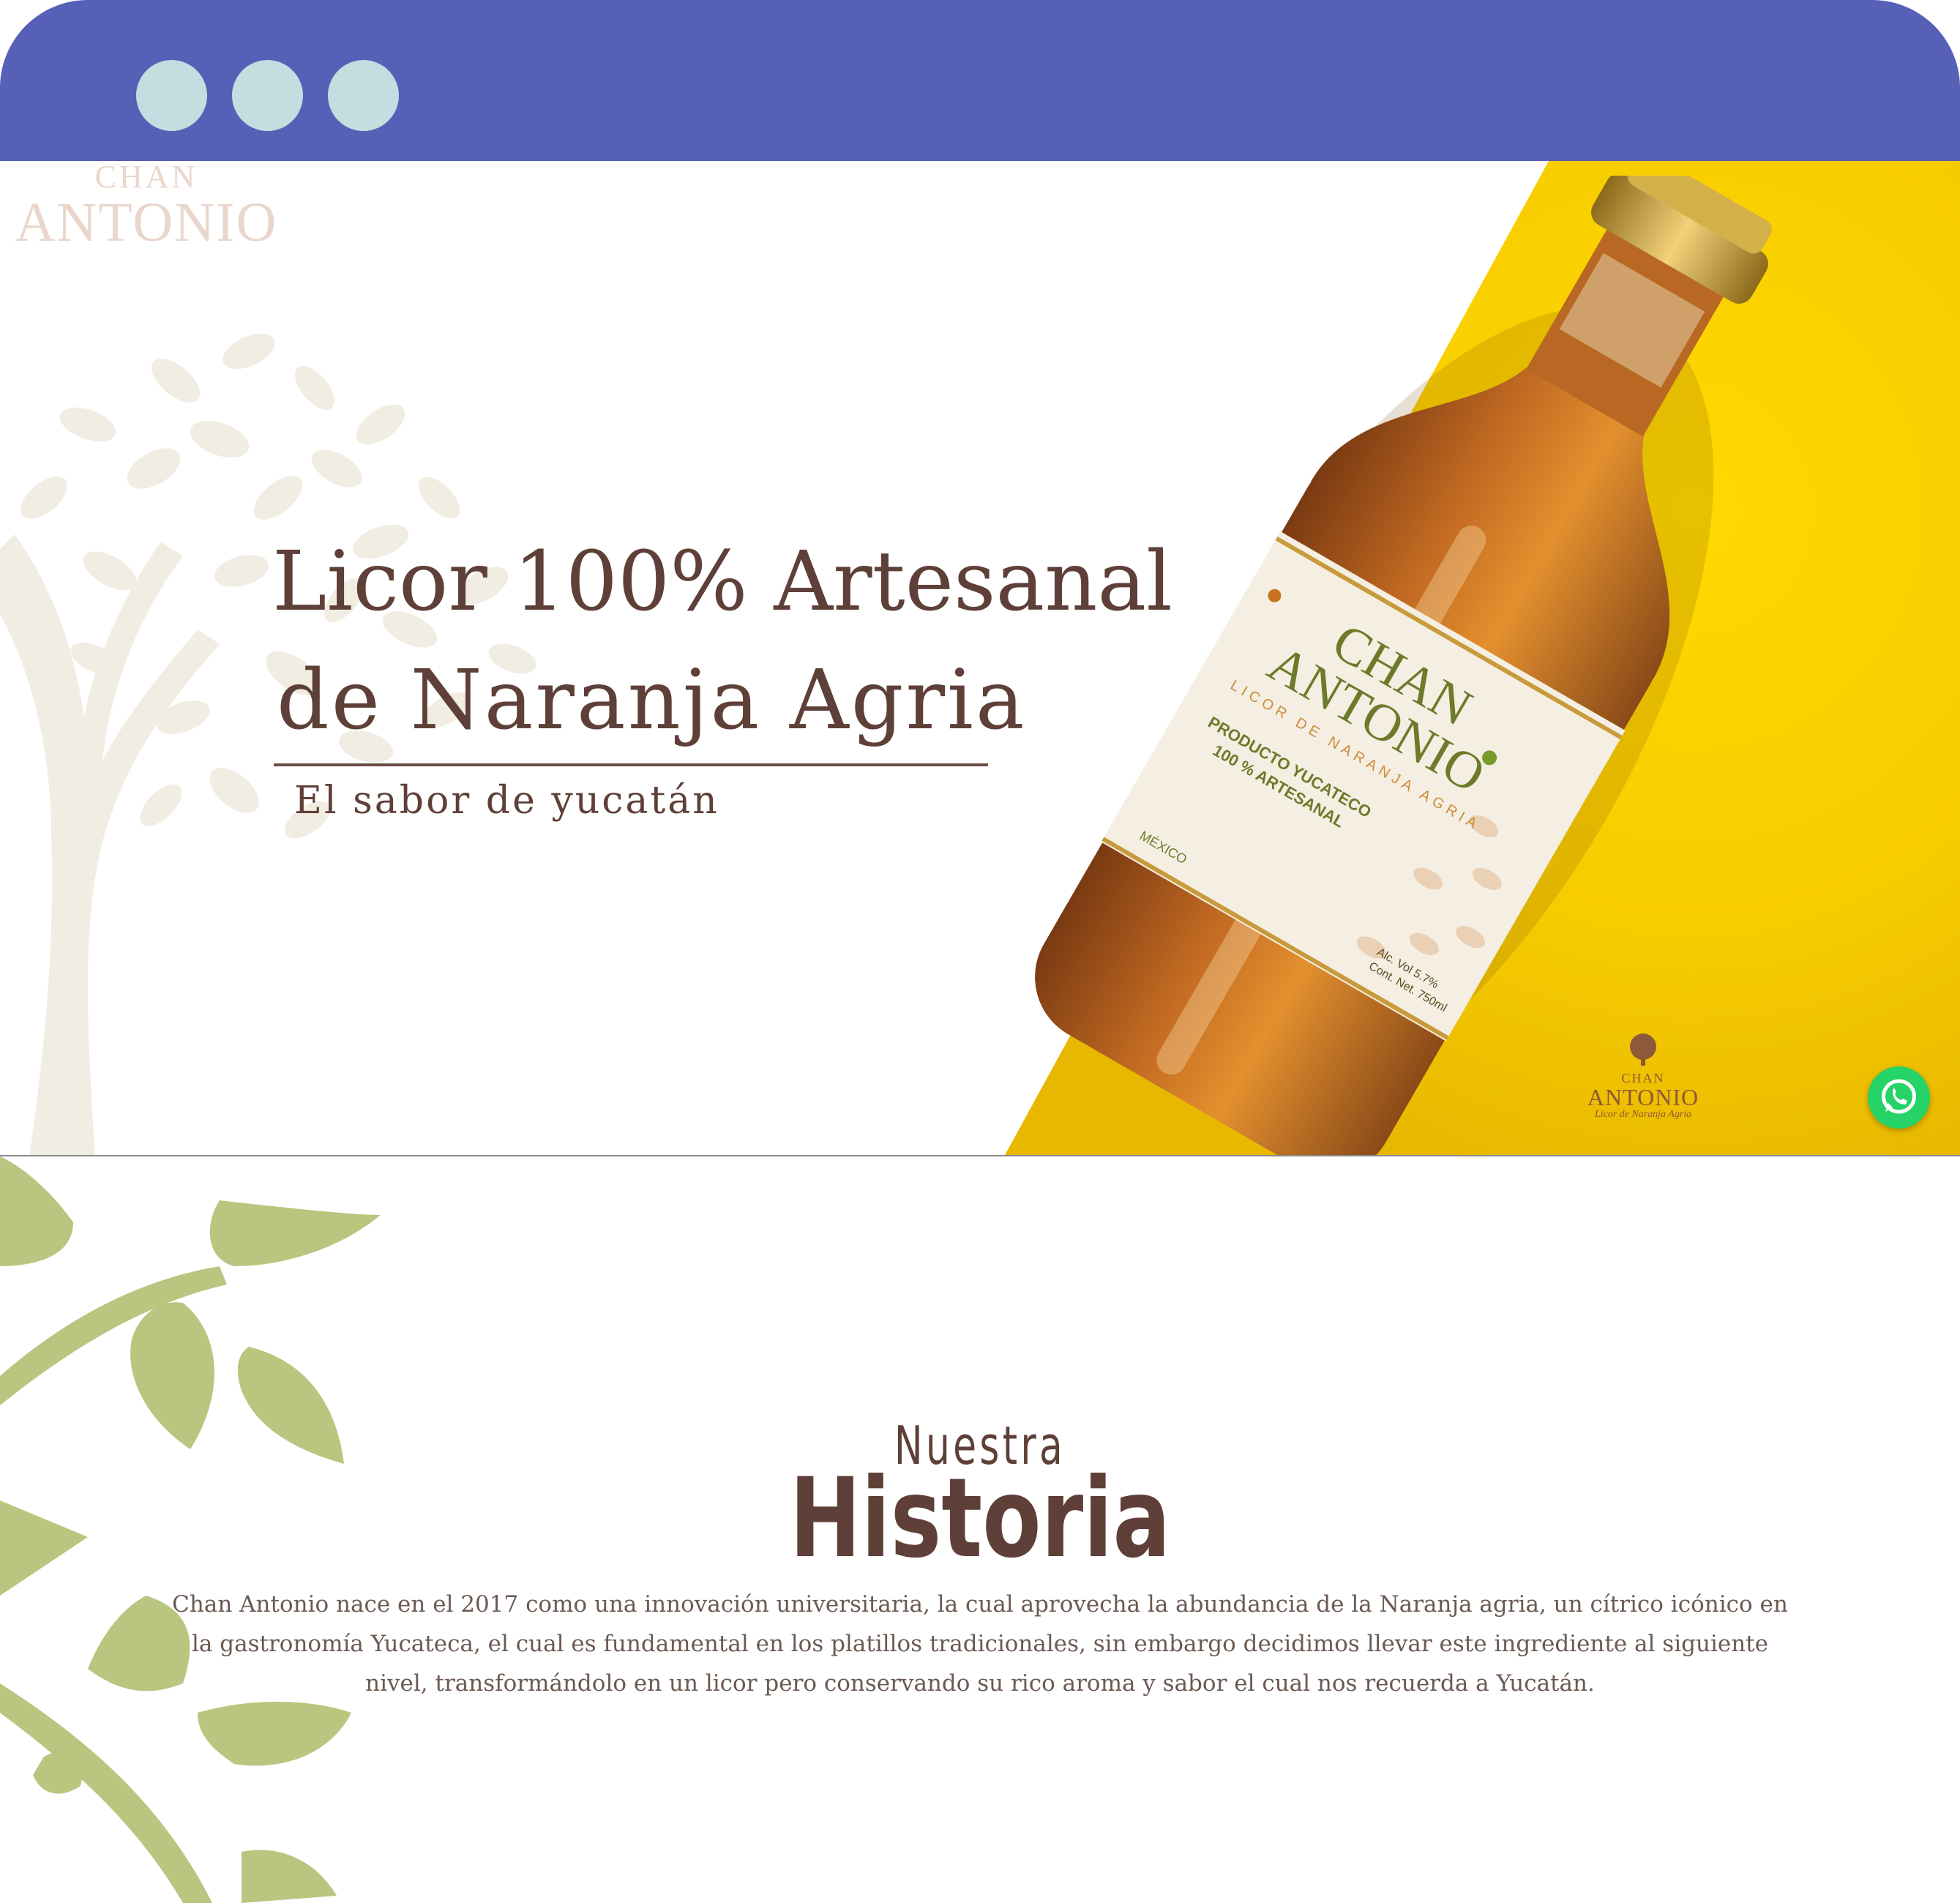  Describe the element at coordinates (631, 765) in the screenshot. I see `hero-divider` at that location.